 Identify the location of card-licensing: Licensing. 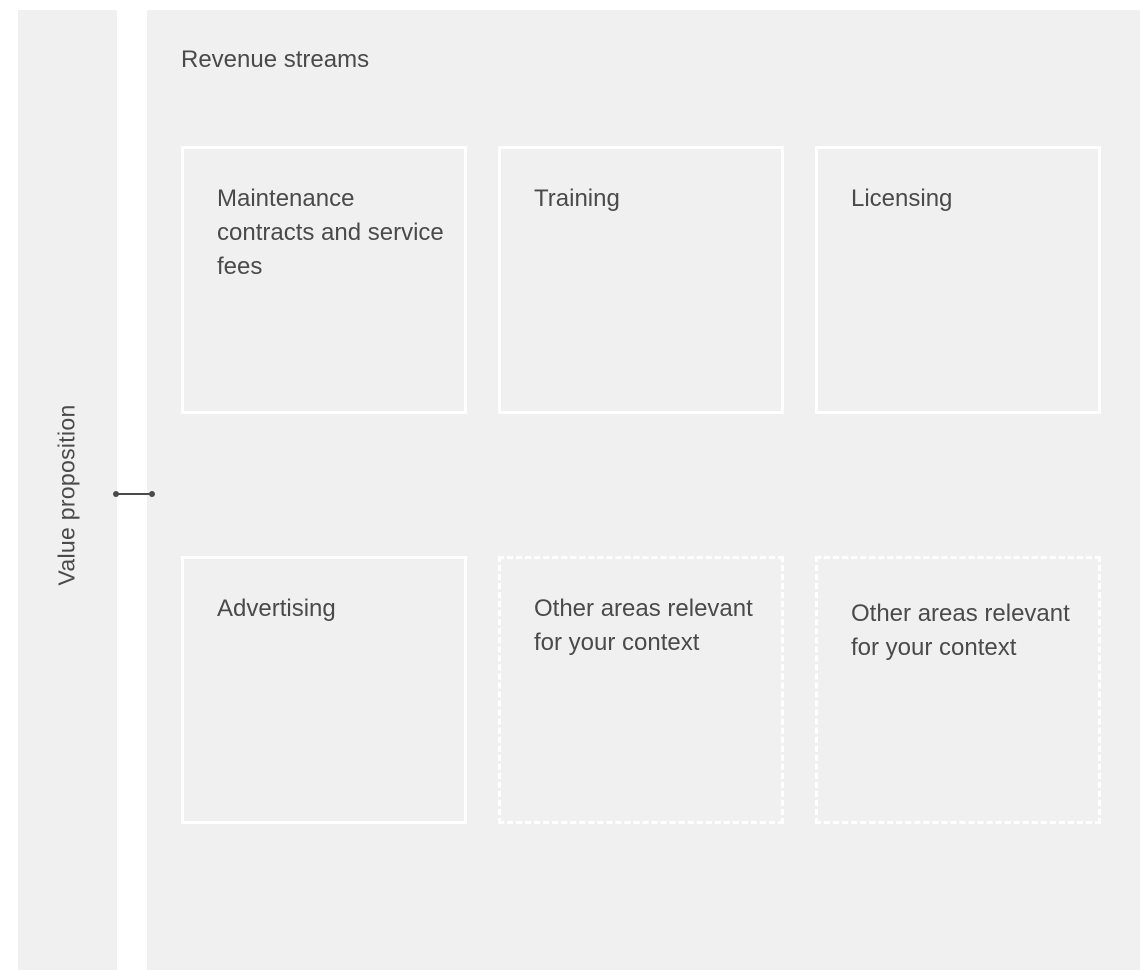
(958, 280).